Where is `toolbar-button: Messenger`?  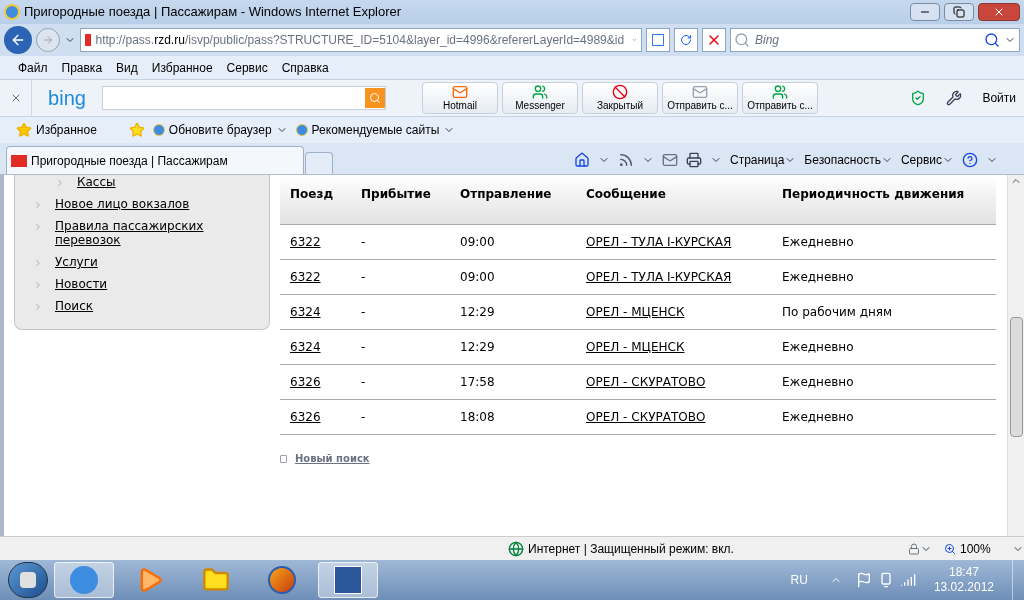 toolbar-button: Messenger is located at coordinates (540, 98).